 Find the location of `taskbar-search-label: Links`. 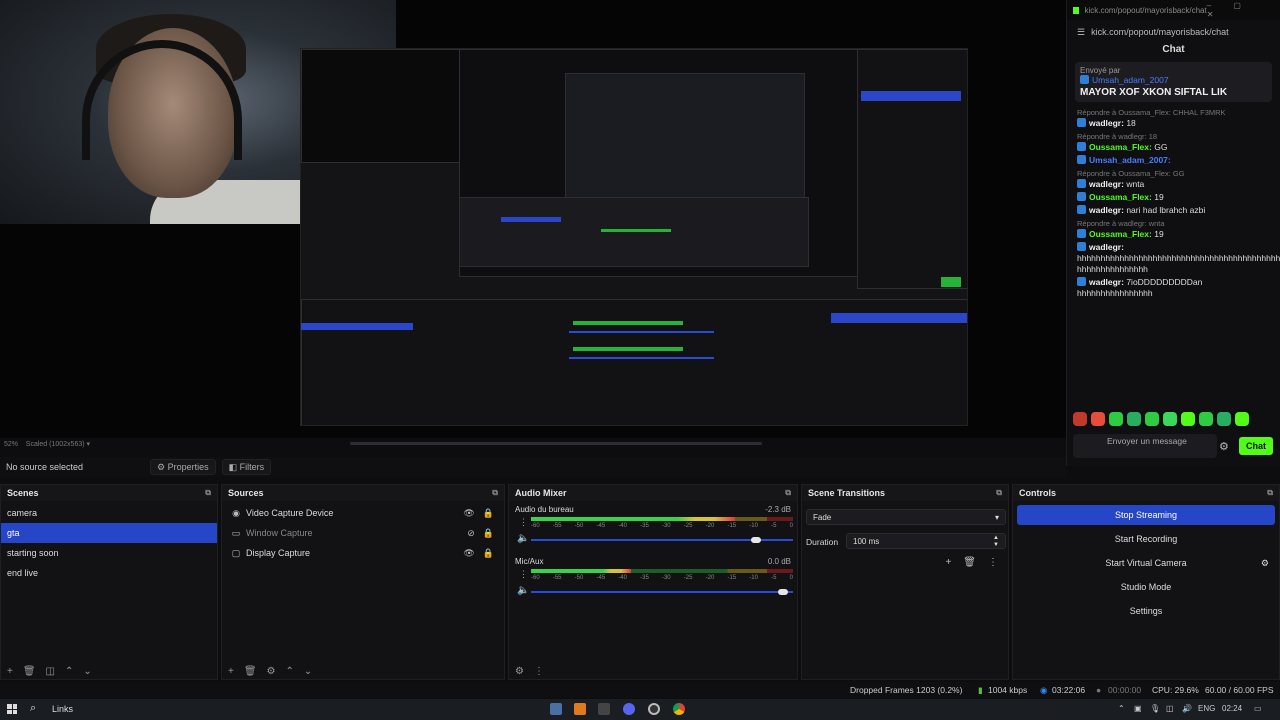

taskbar-search-label: Links is located at coordinates (62, 709).